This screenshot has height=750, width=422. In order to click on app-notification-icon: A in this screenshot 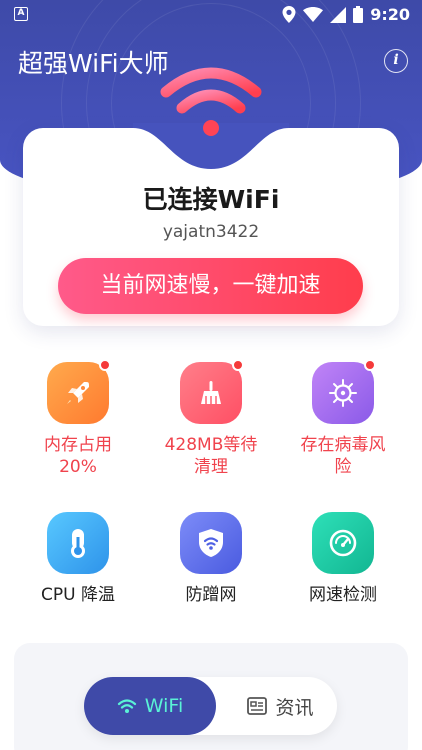, I will do `click(21, 14)`.